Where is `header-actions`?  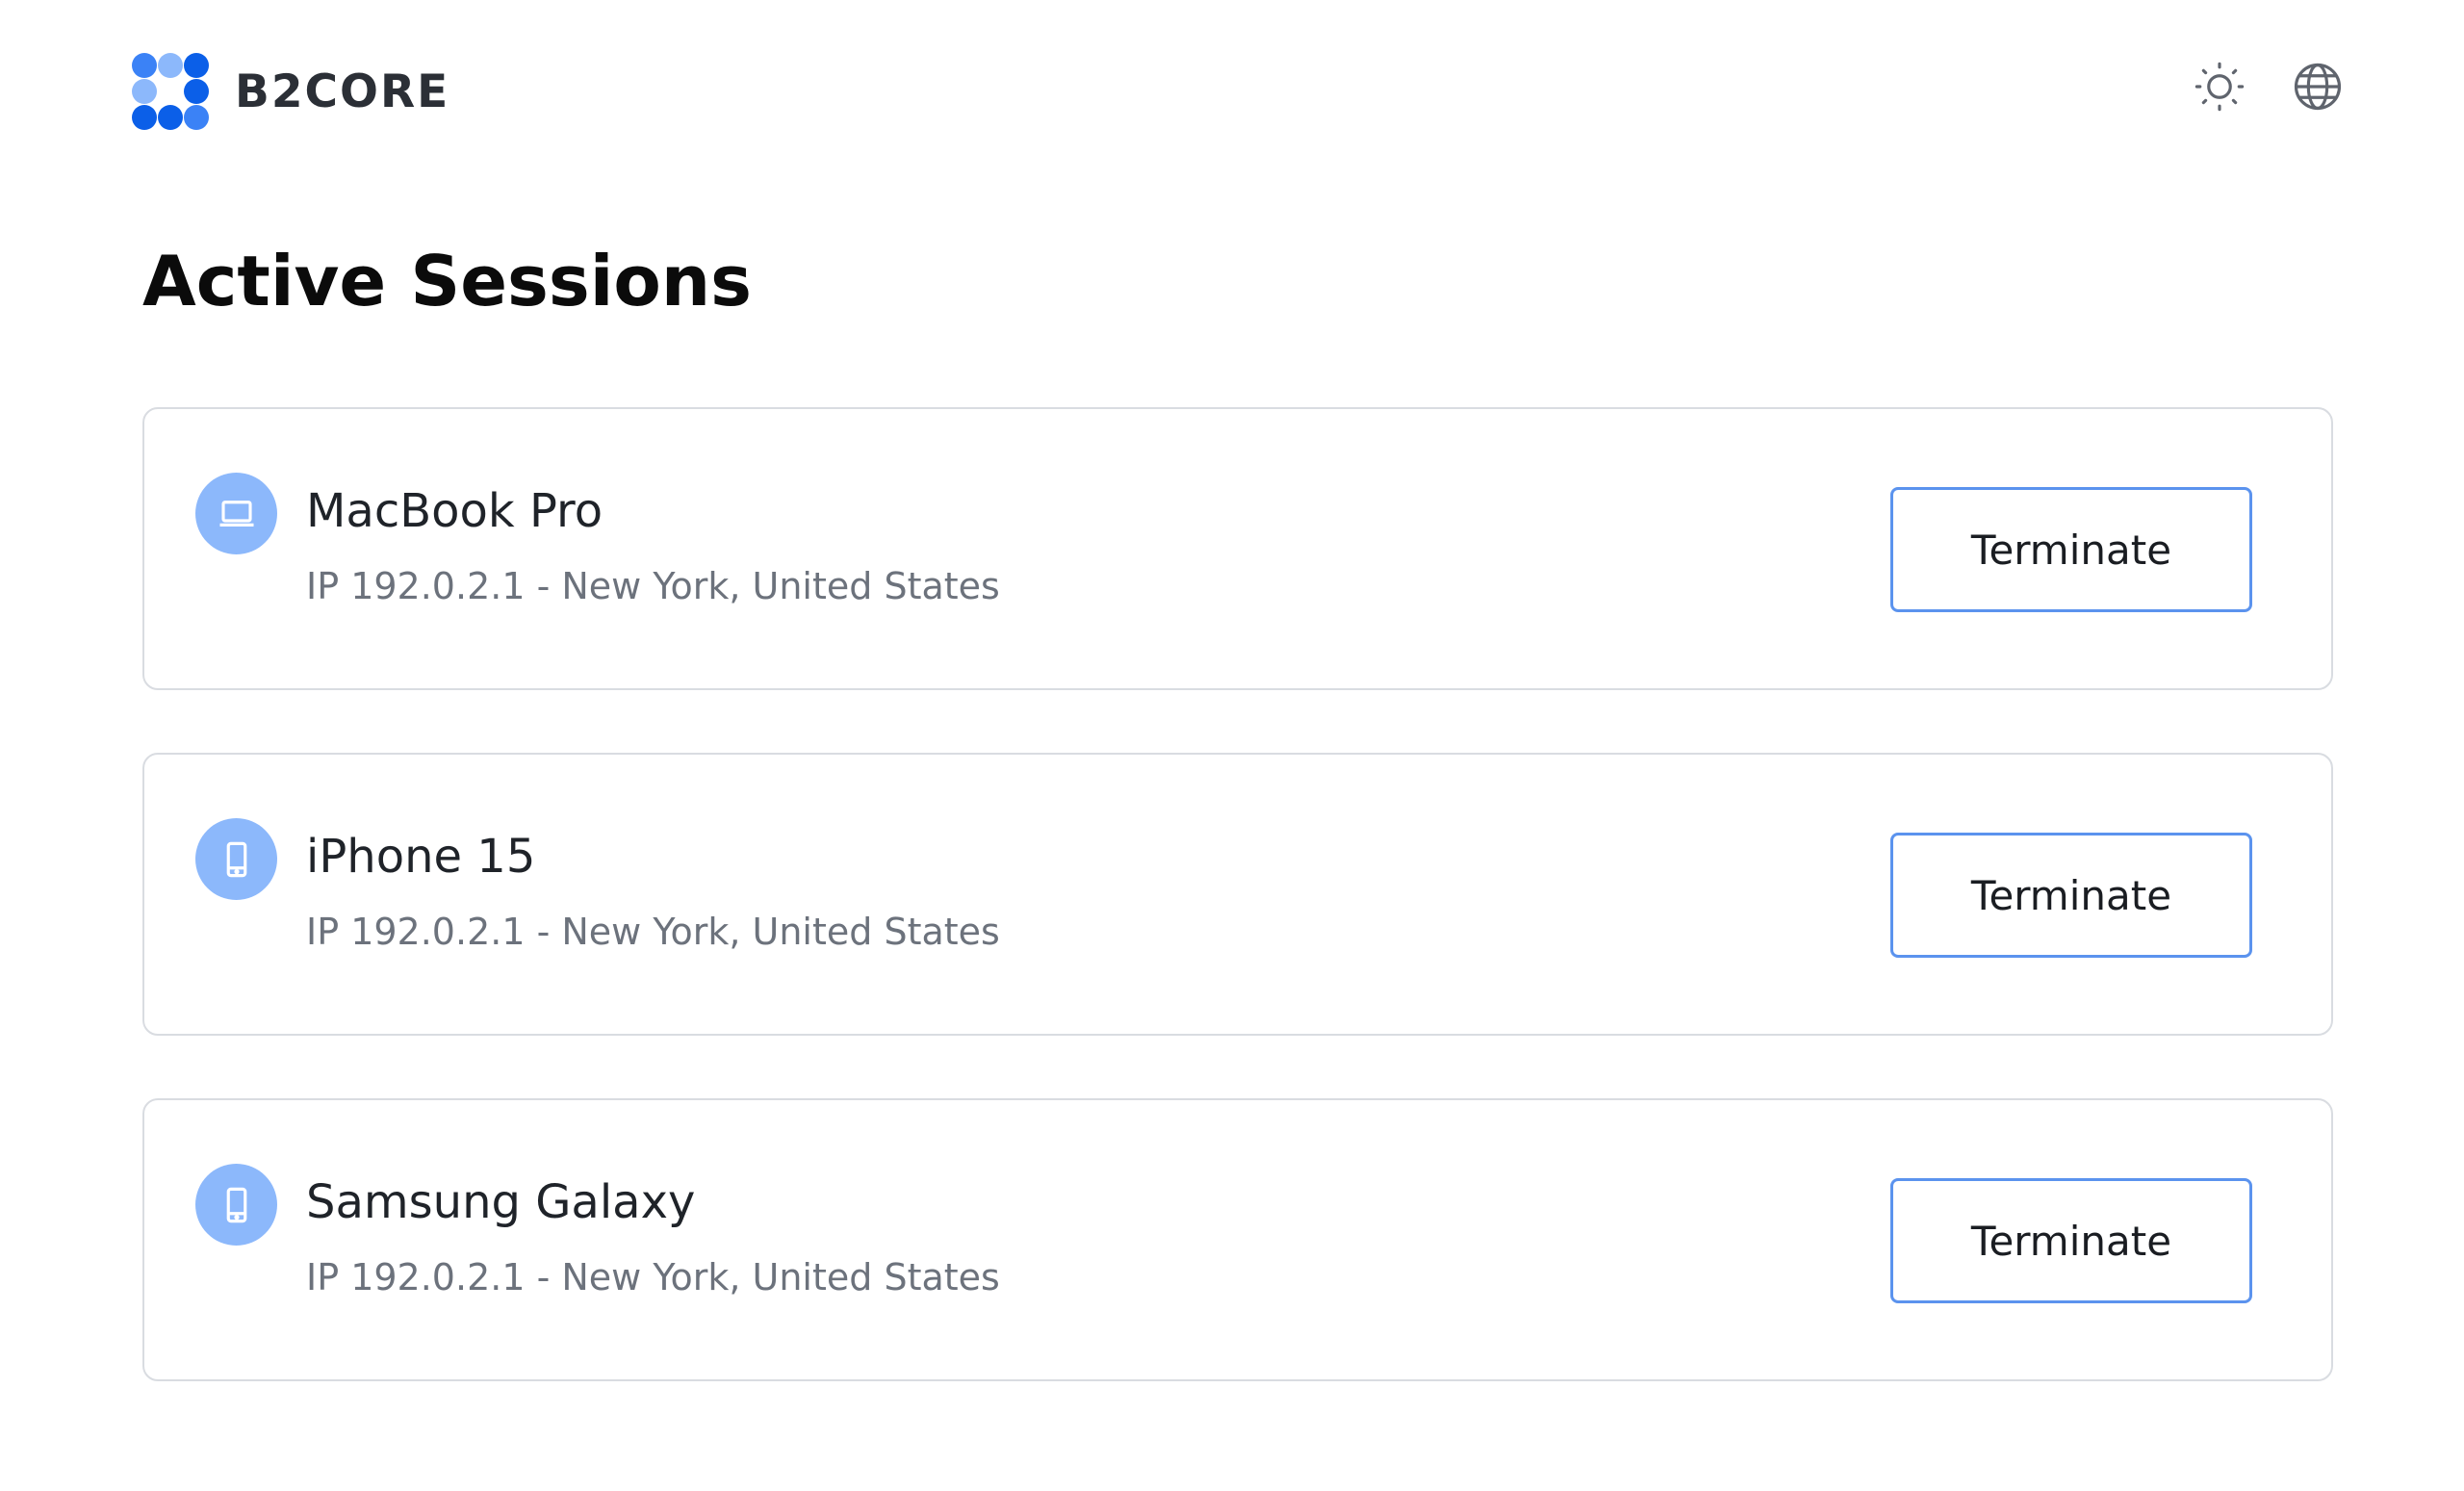
header-actions is located at coordinates (2269, 87).